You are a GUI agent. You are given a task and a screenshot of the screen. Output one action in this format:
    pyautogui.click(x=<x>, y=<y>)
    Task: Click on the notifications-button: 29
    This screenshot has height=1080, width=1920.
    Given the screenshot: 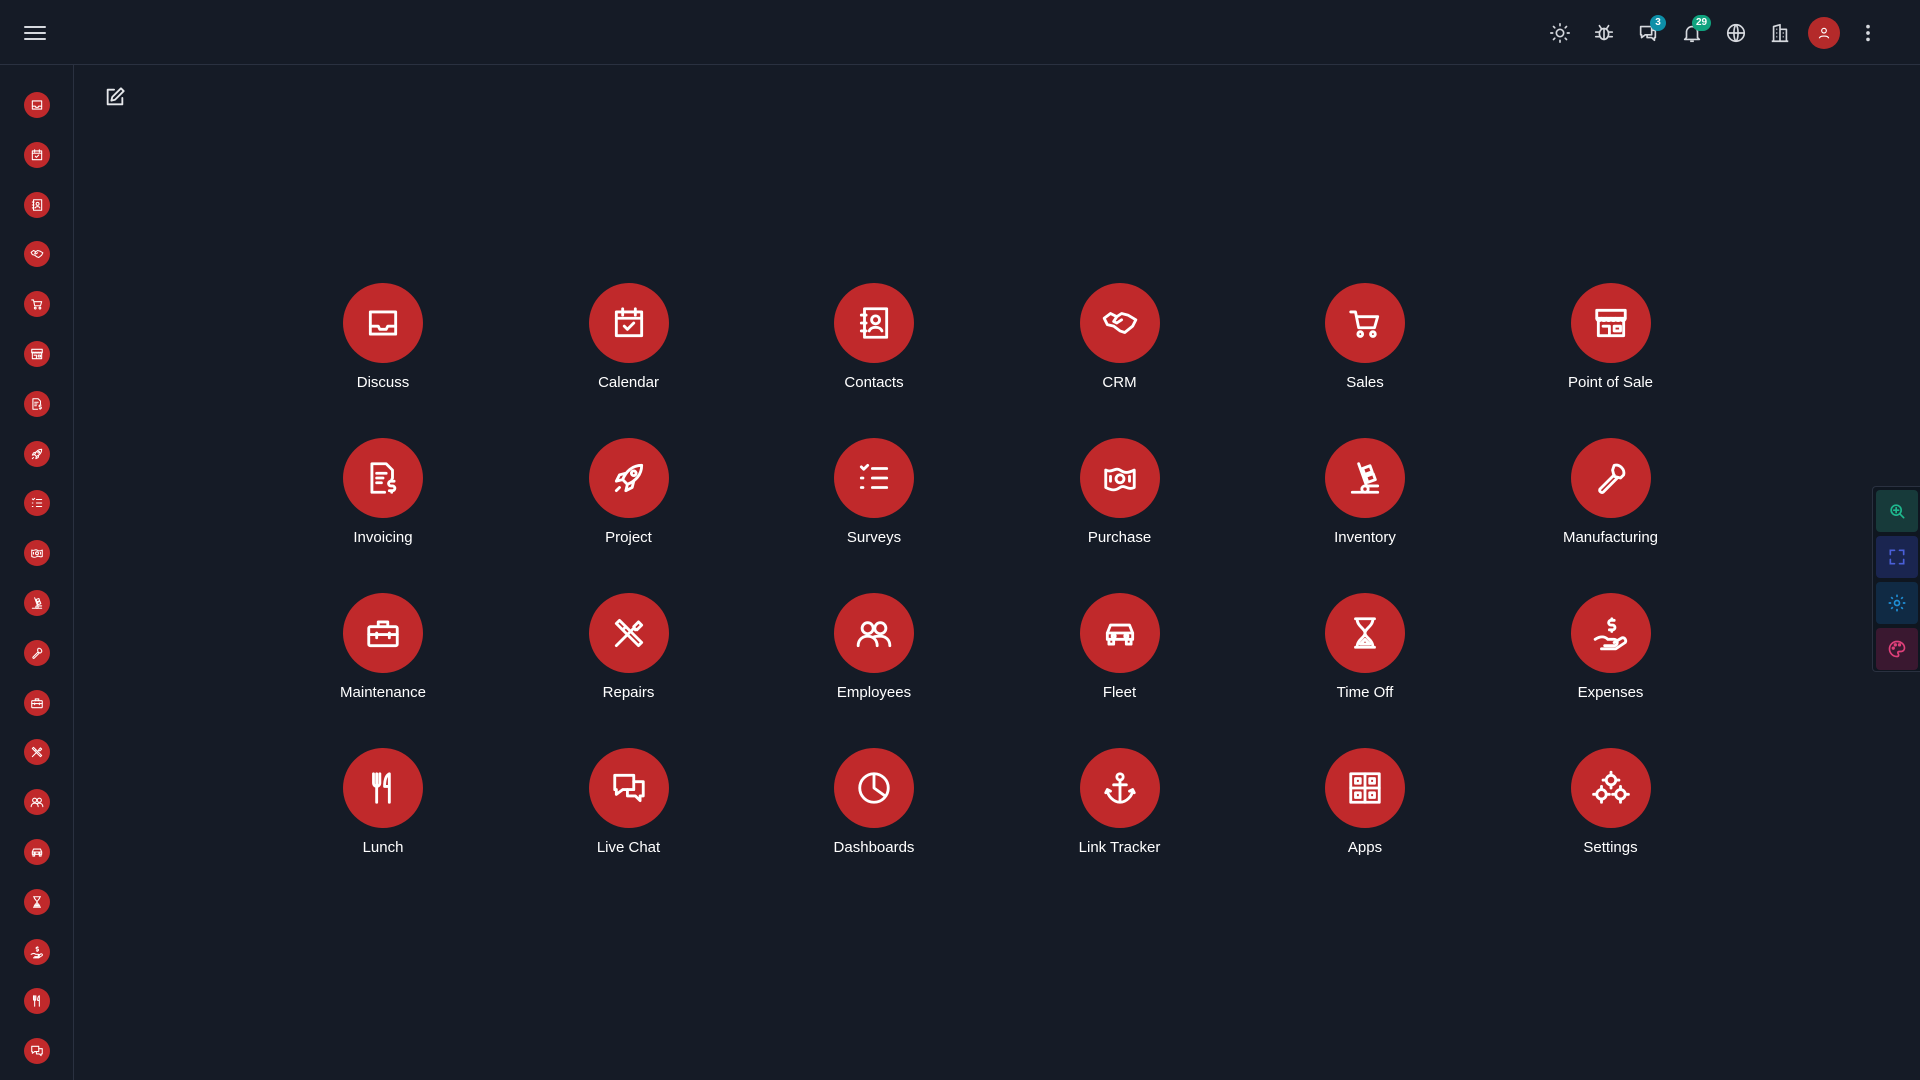 What is the action you would take?
    pyautogui.click(x=1692, y=33)
    